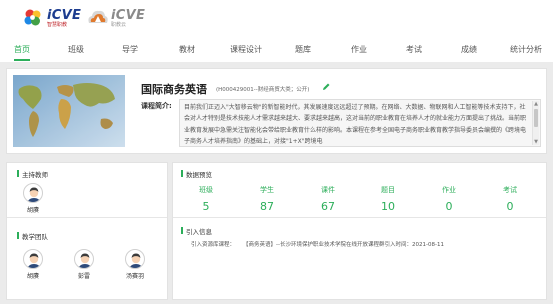 Image resolution: width=553 pixels, height=304 pixels. I want to click on intro-scrollbar: ▲ ▼, so click(535, 123).